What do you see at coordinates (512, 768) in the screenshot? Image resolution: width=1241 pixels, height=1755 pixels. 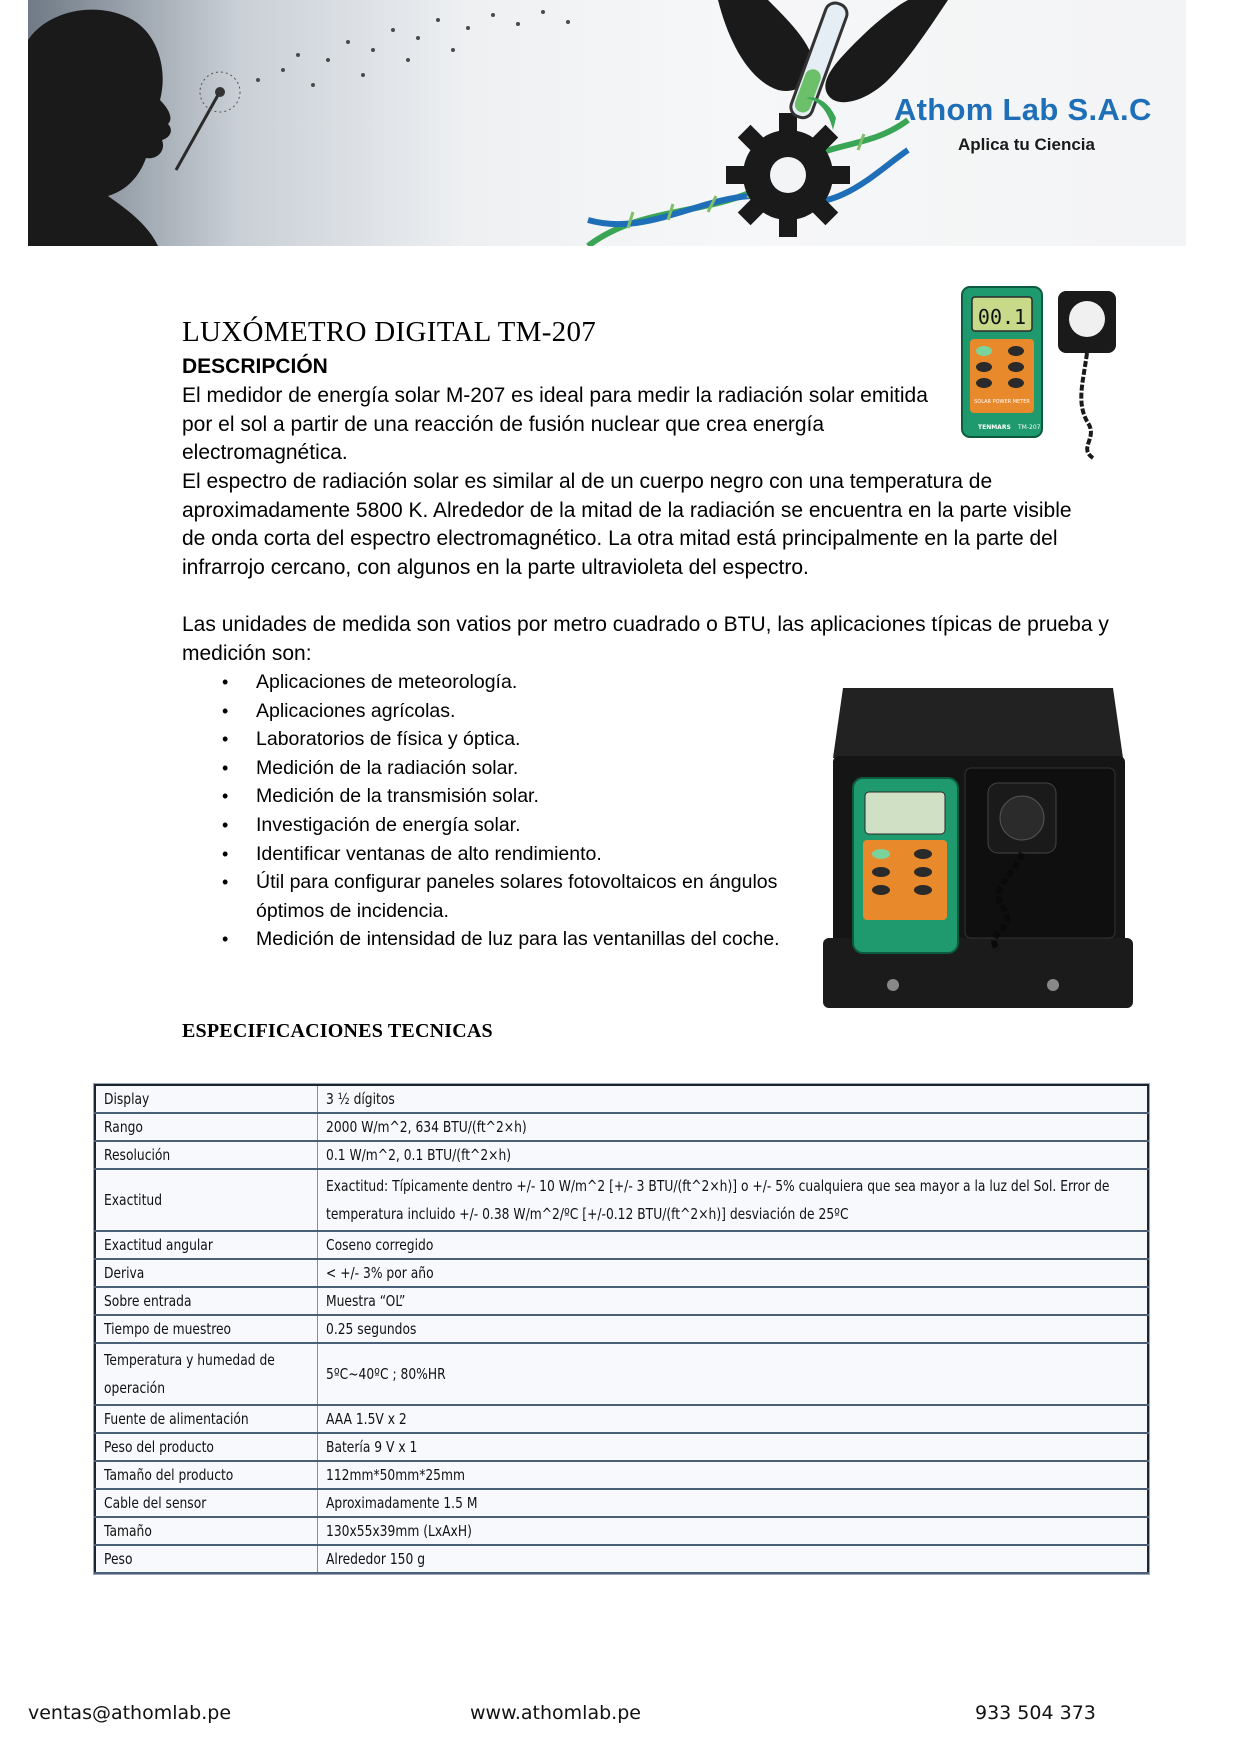 I see `list-item: Medición de la radiación solar.` at bounding box center [512, 768].